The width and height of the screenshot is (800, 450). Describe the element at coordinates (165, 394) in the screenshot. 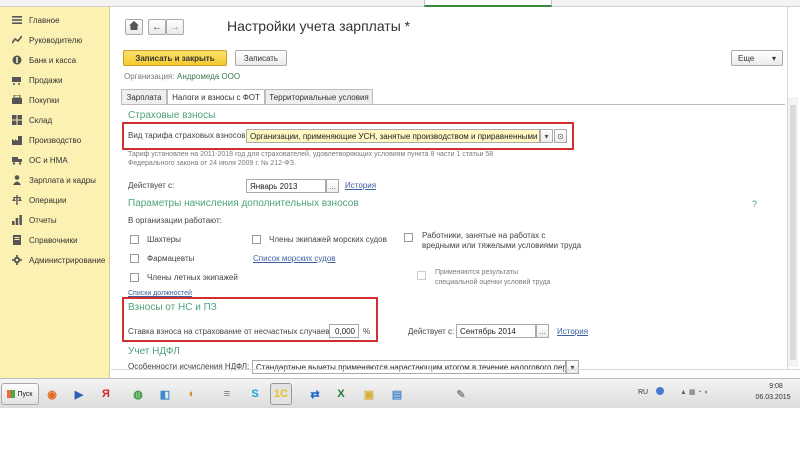

I see `taskbar-photo-icon: ◧` at that location.